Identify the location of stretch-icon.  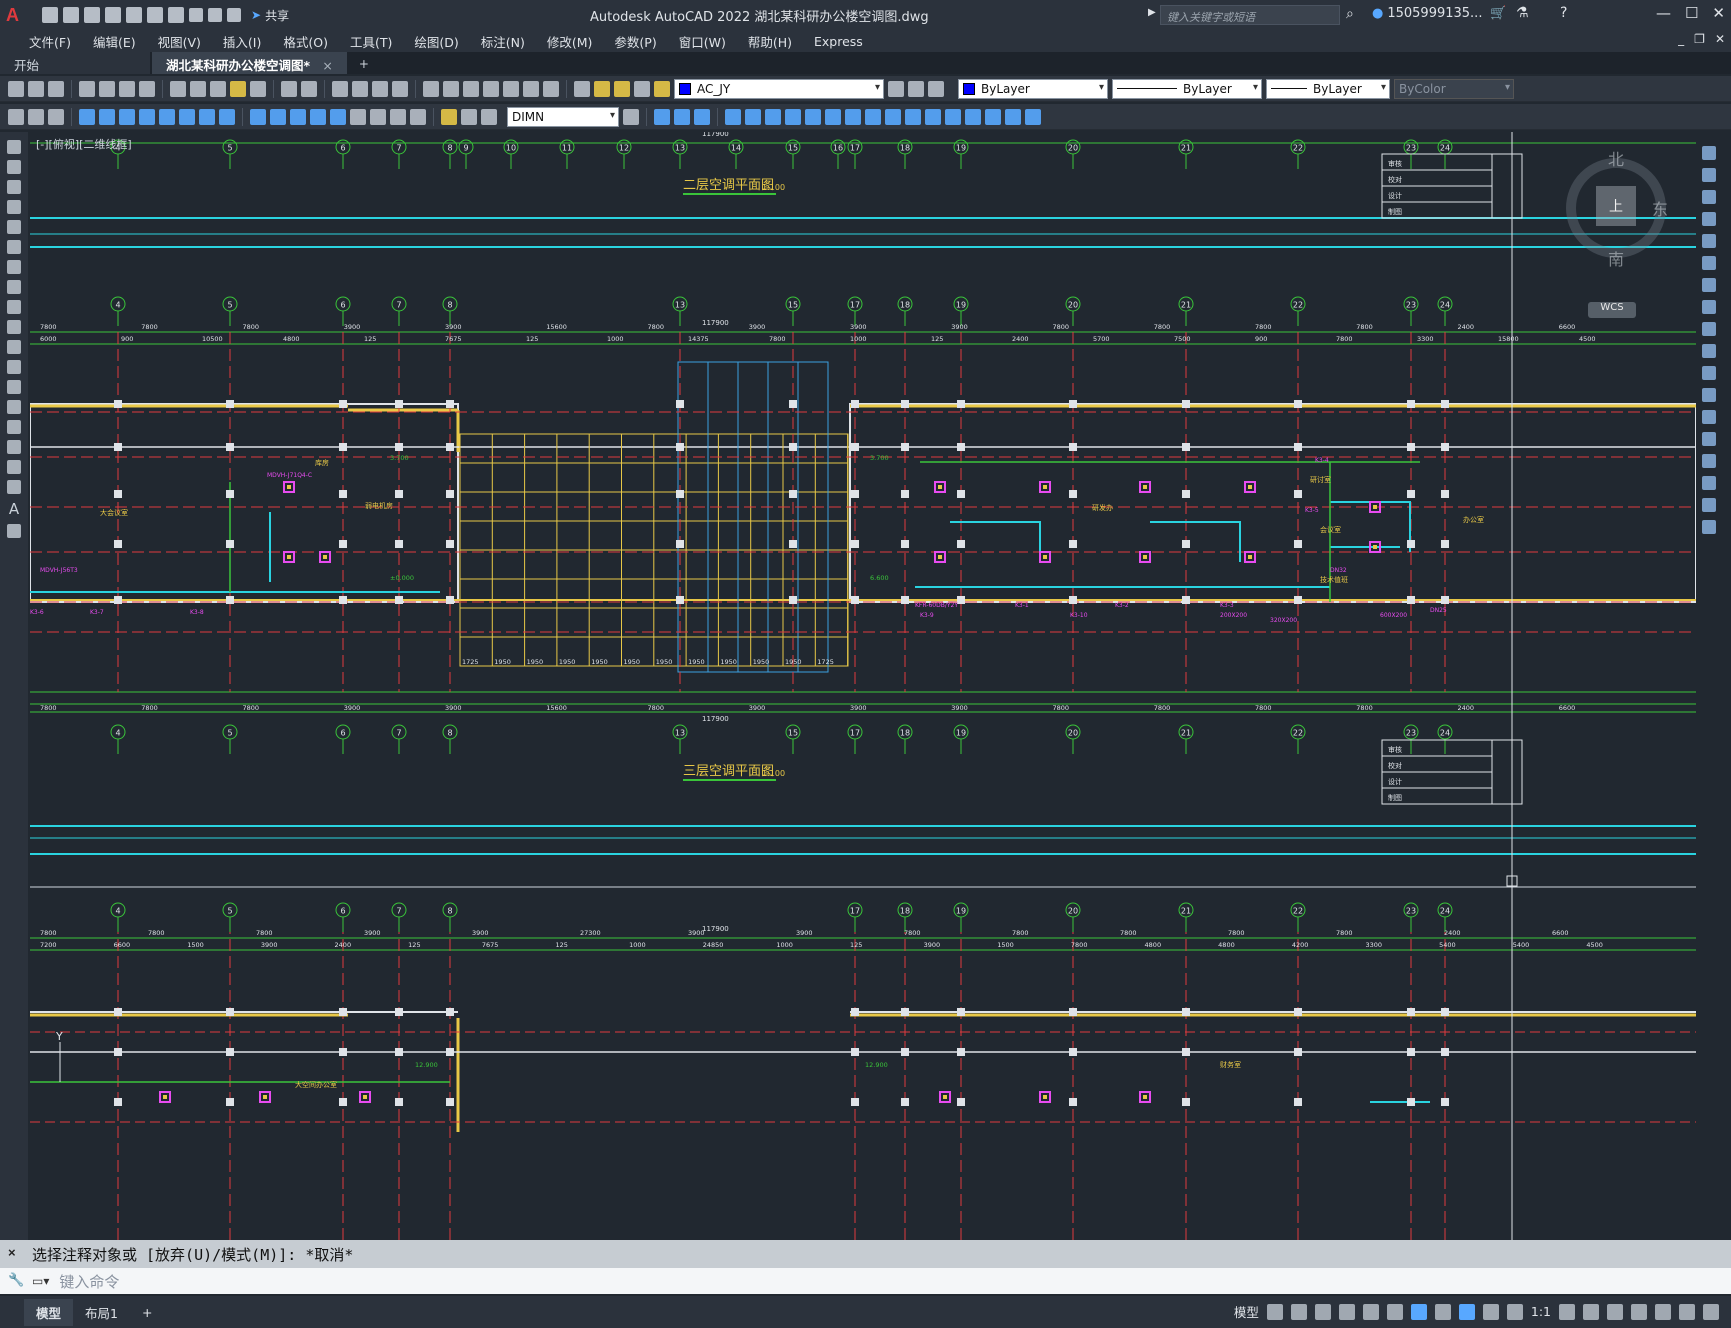
(833, 116).